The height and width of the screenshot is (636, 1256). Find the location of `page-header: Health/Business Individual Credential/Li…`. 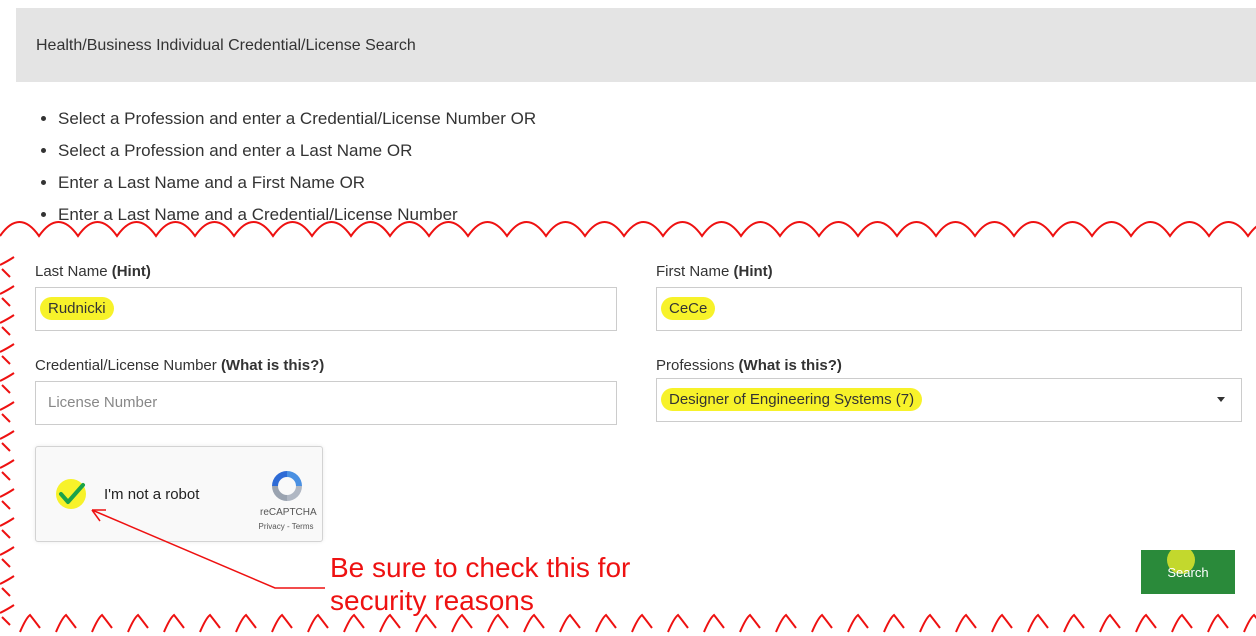

page-header: Health/Business Individual Credential/Li… is located at coordinates (636, 45).